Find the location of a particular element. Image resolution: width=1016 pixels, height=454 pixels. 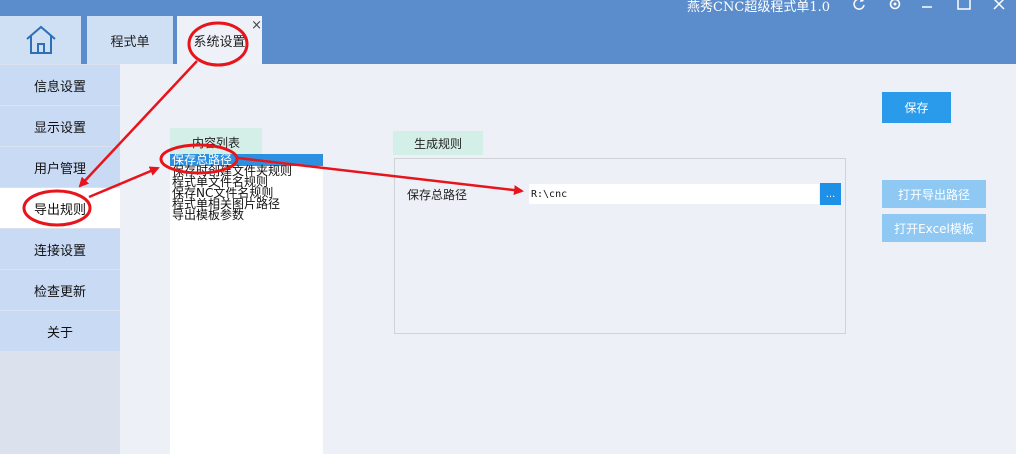

sidebar-item-display-settings: 显示设置 is located at coordinates (60, 126).